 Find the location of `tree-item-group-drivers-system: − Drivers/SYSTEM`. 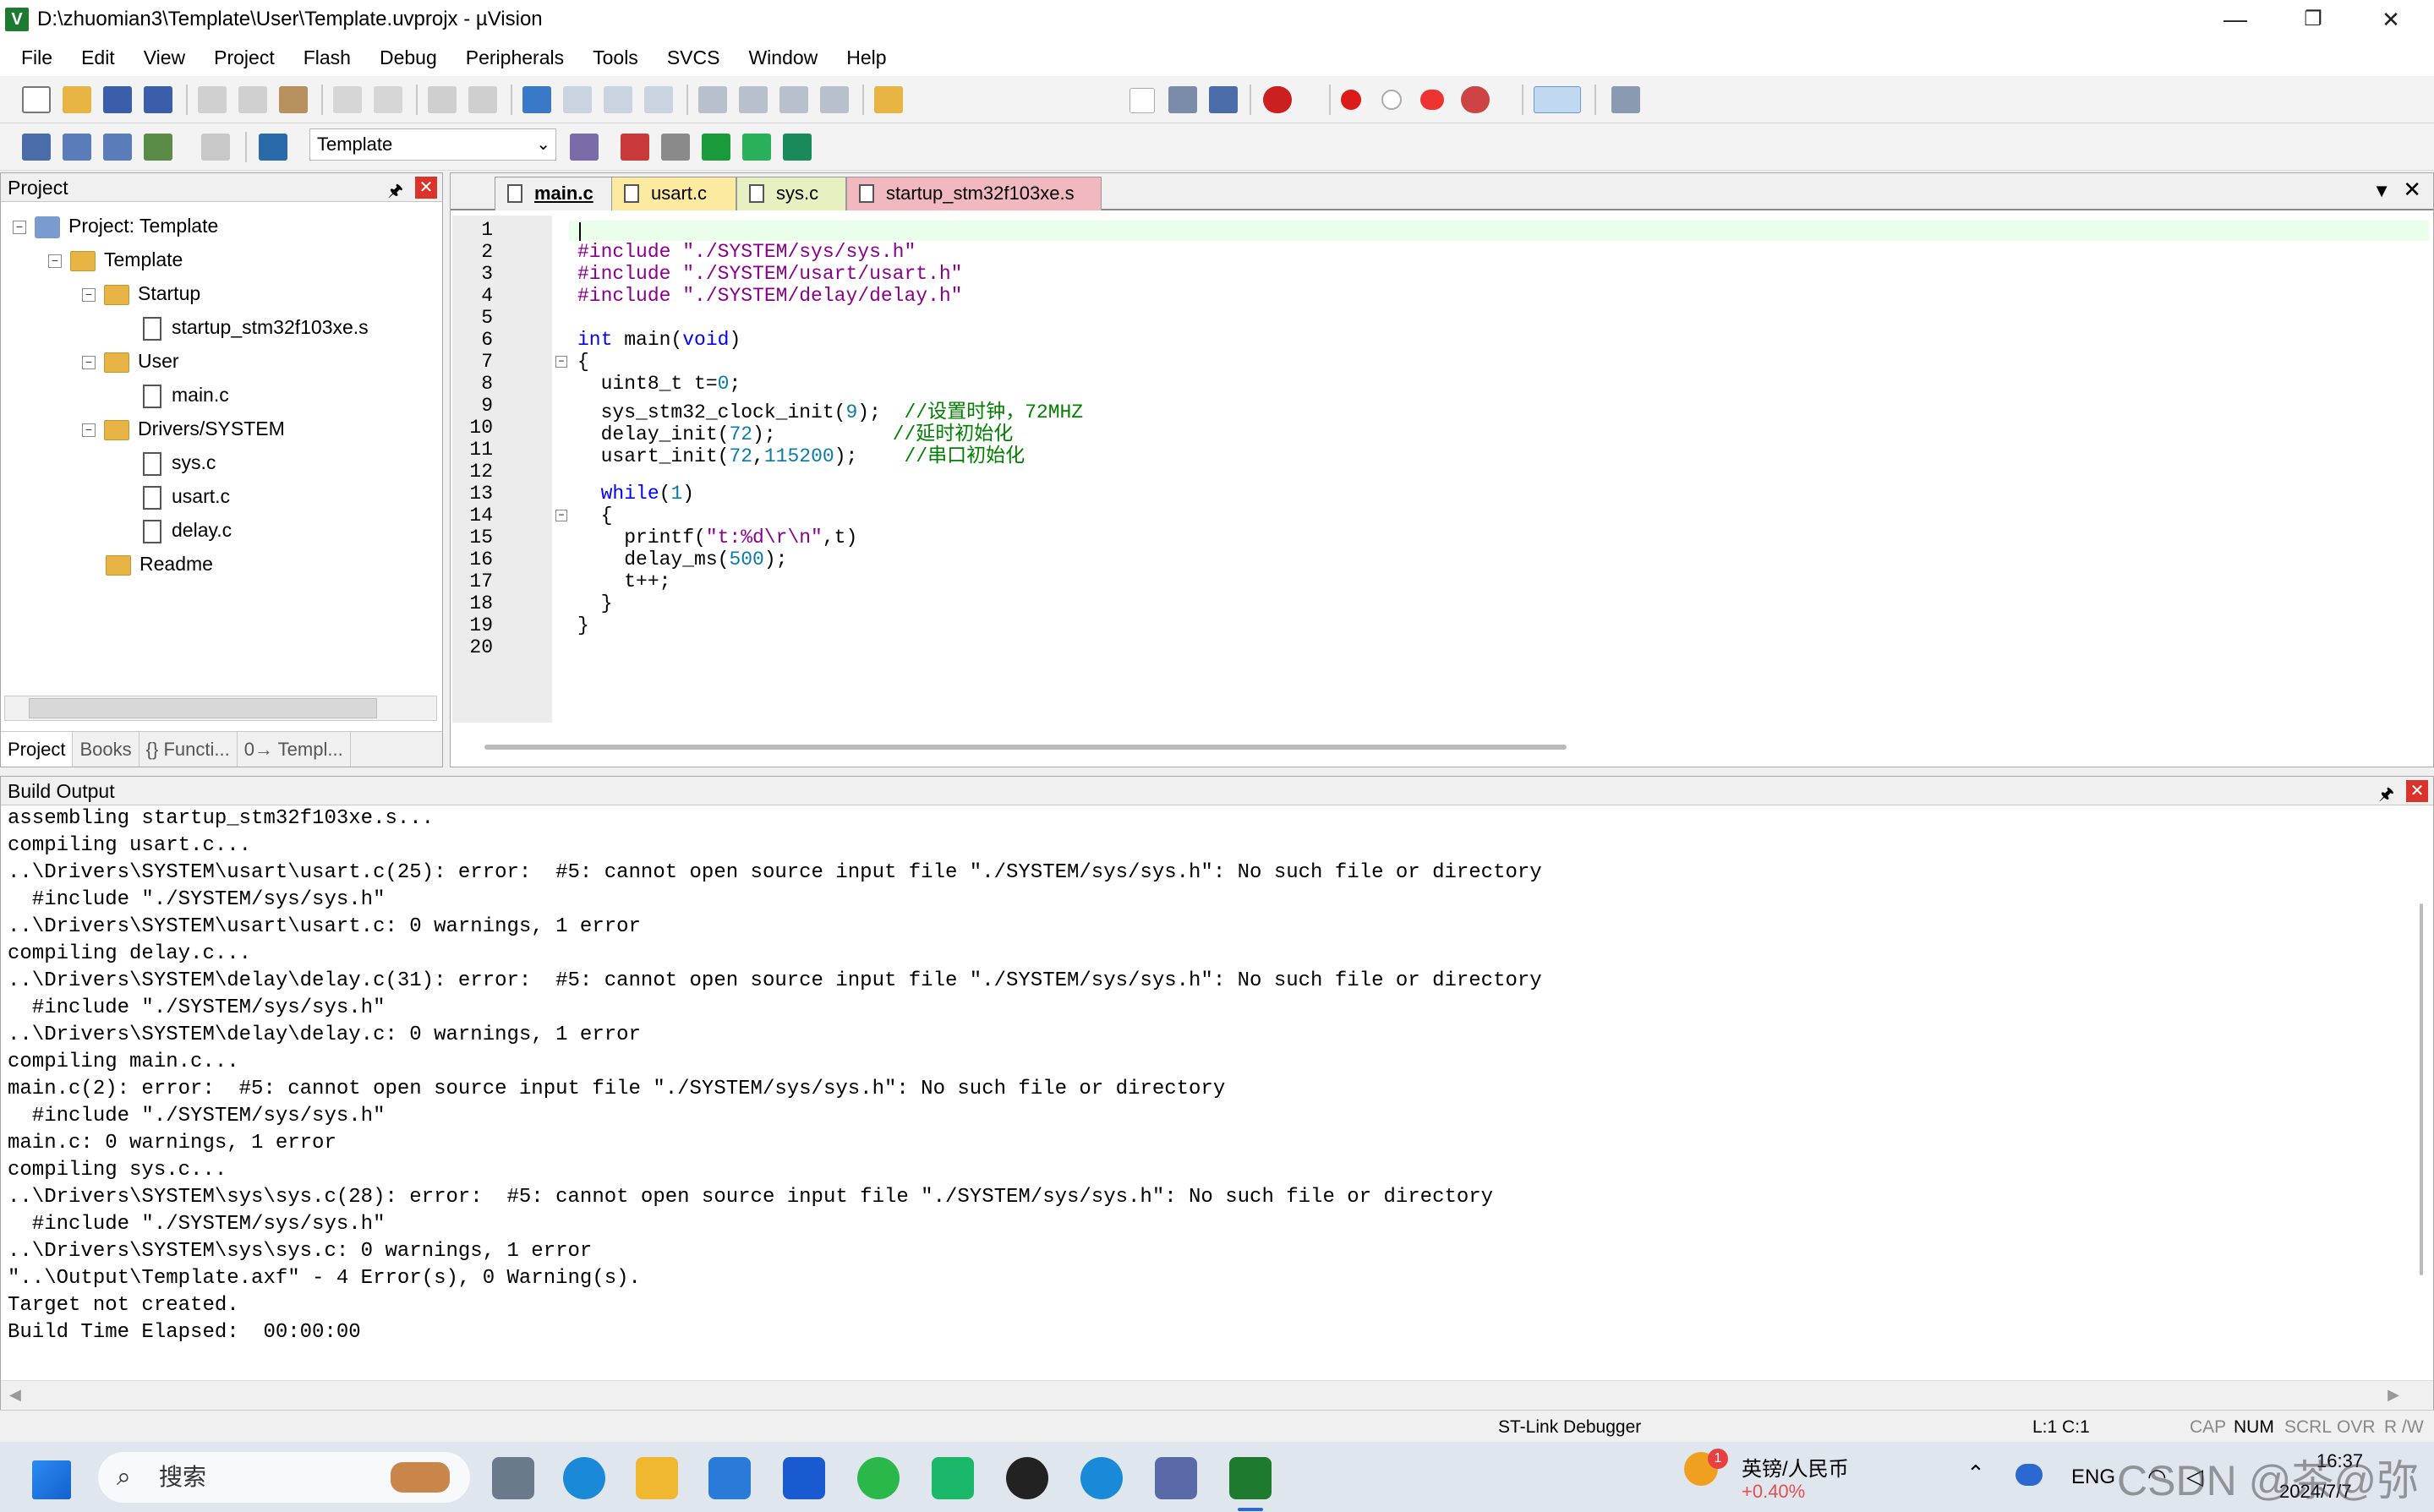

tree-item-group-drivers-system: − Drivers/SYSTEM is located at coordinates (183, 428).